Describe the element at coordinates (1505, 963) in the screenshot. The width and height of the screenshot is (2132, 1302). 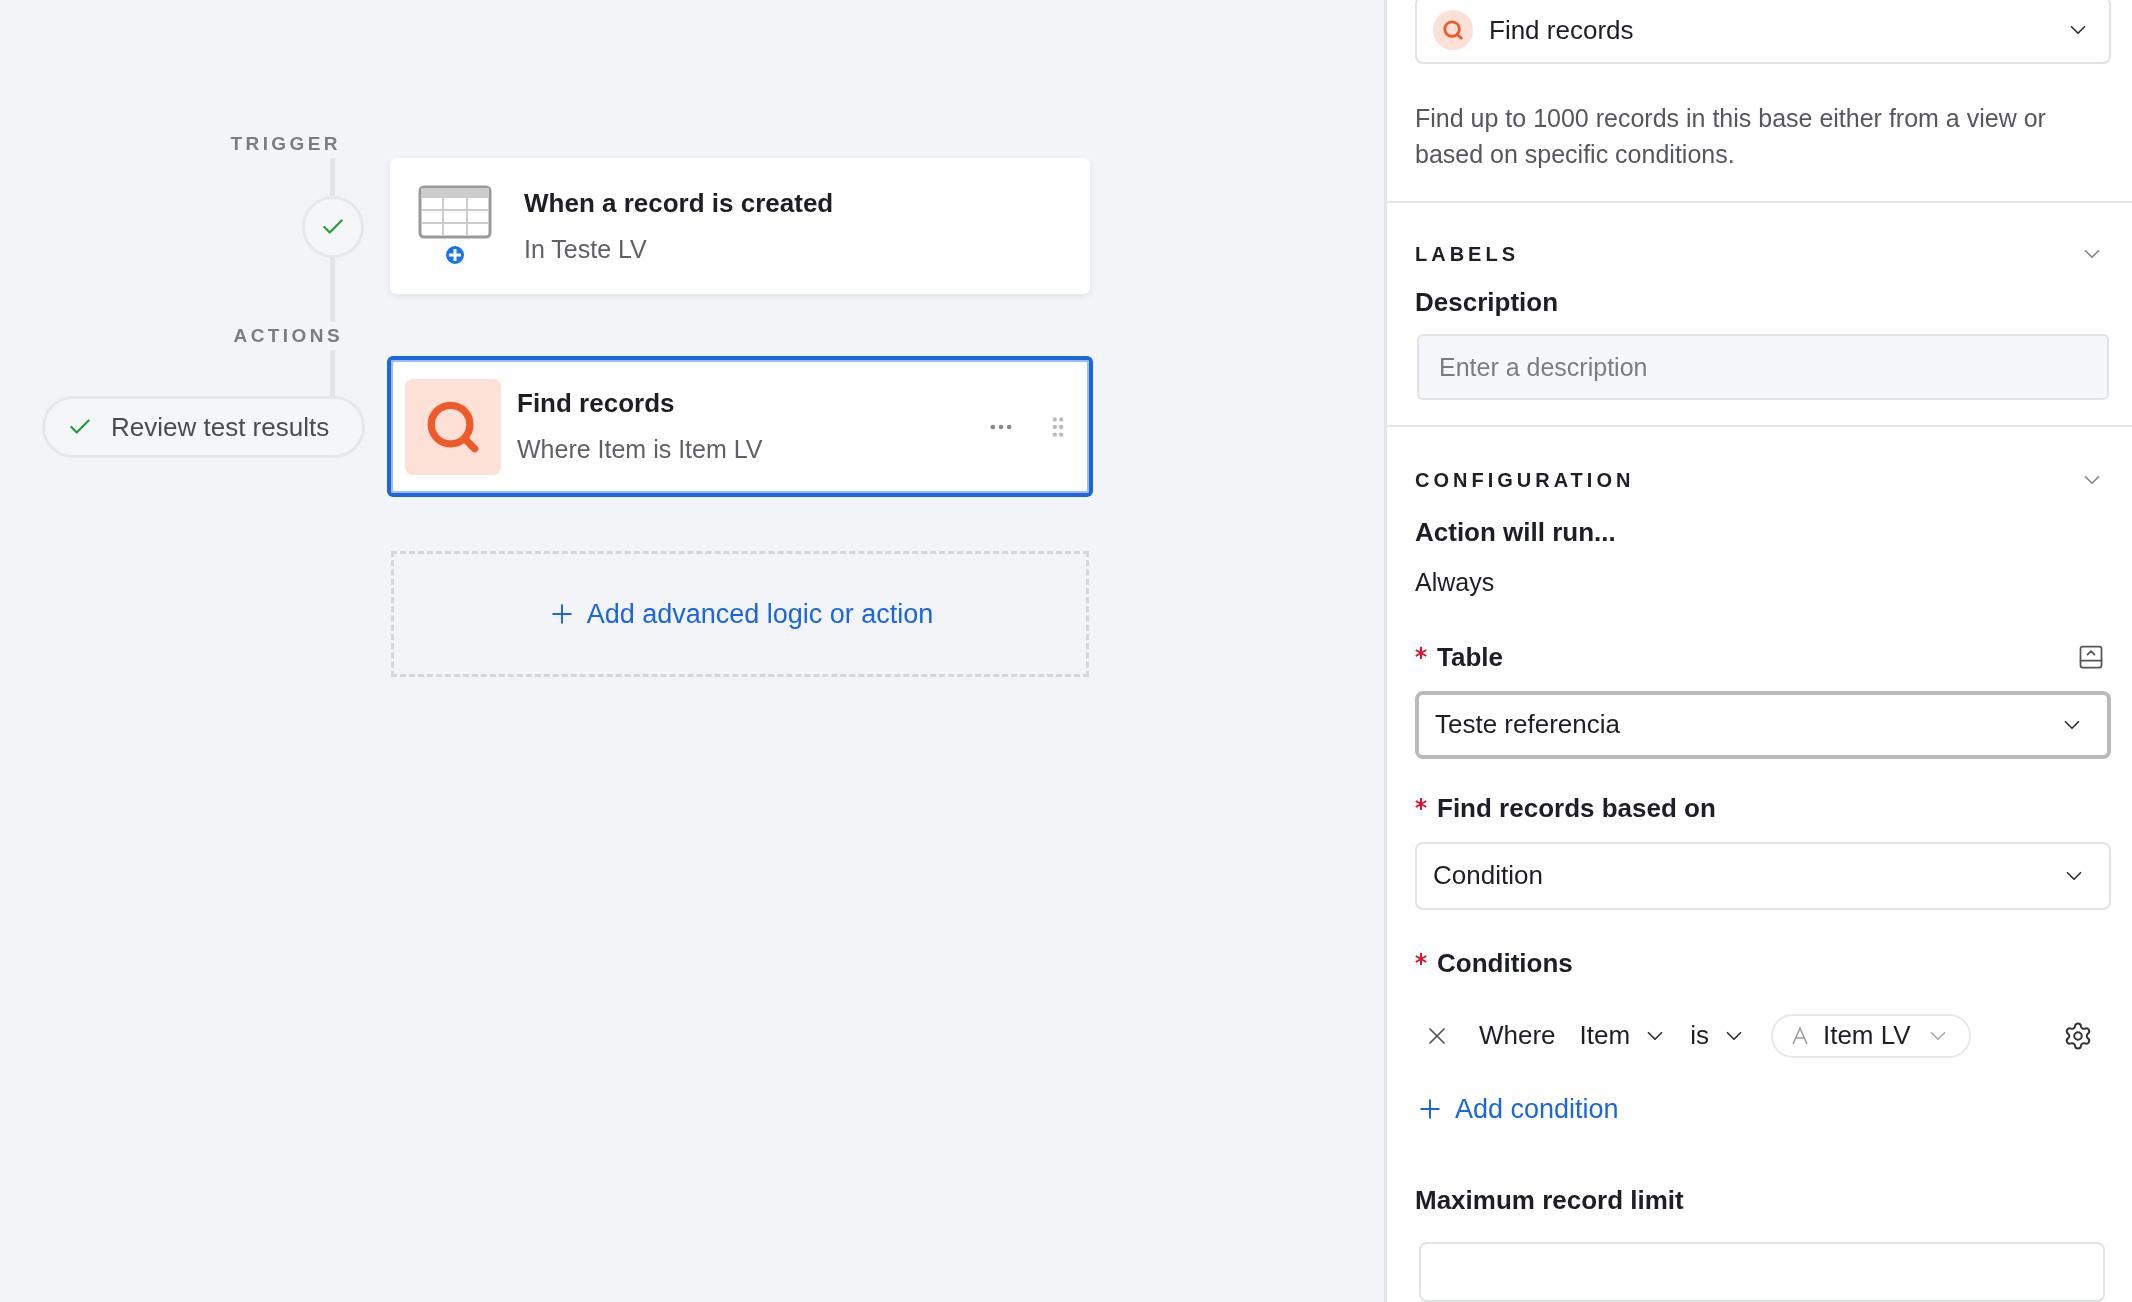
I see `field-label: Conditions` at that location.